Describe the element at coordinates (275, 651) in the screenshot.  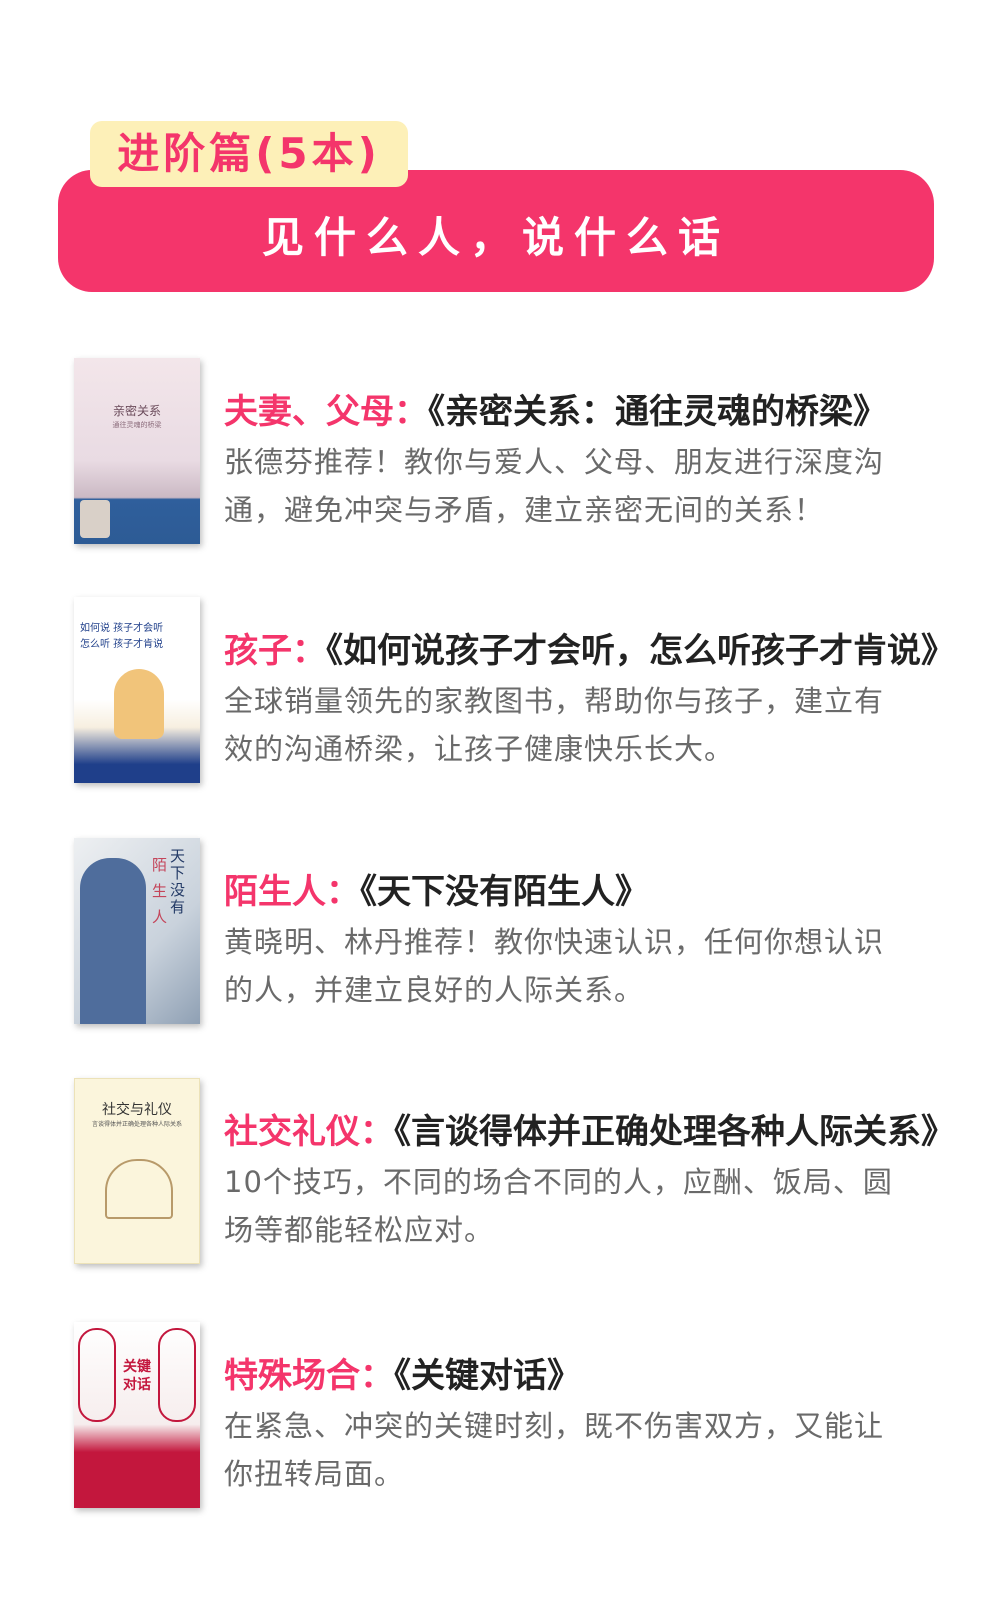
I see `book-audience: 孩子：` at that location.